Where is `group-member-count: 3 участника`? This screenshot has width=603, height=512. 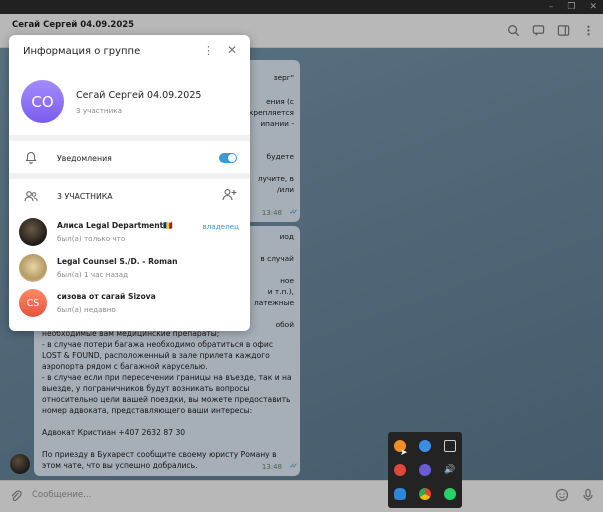
group-member-count: 3 участника is located at coordinates (99, 110).